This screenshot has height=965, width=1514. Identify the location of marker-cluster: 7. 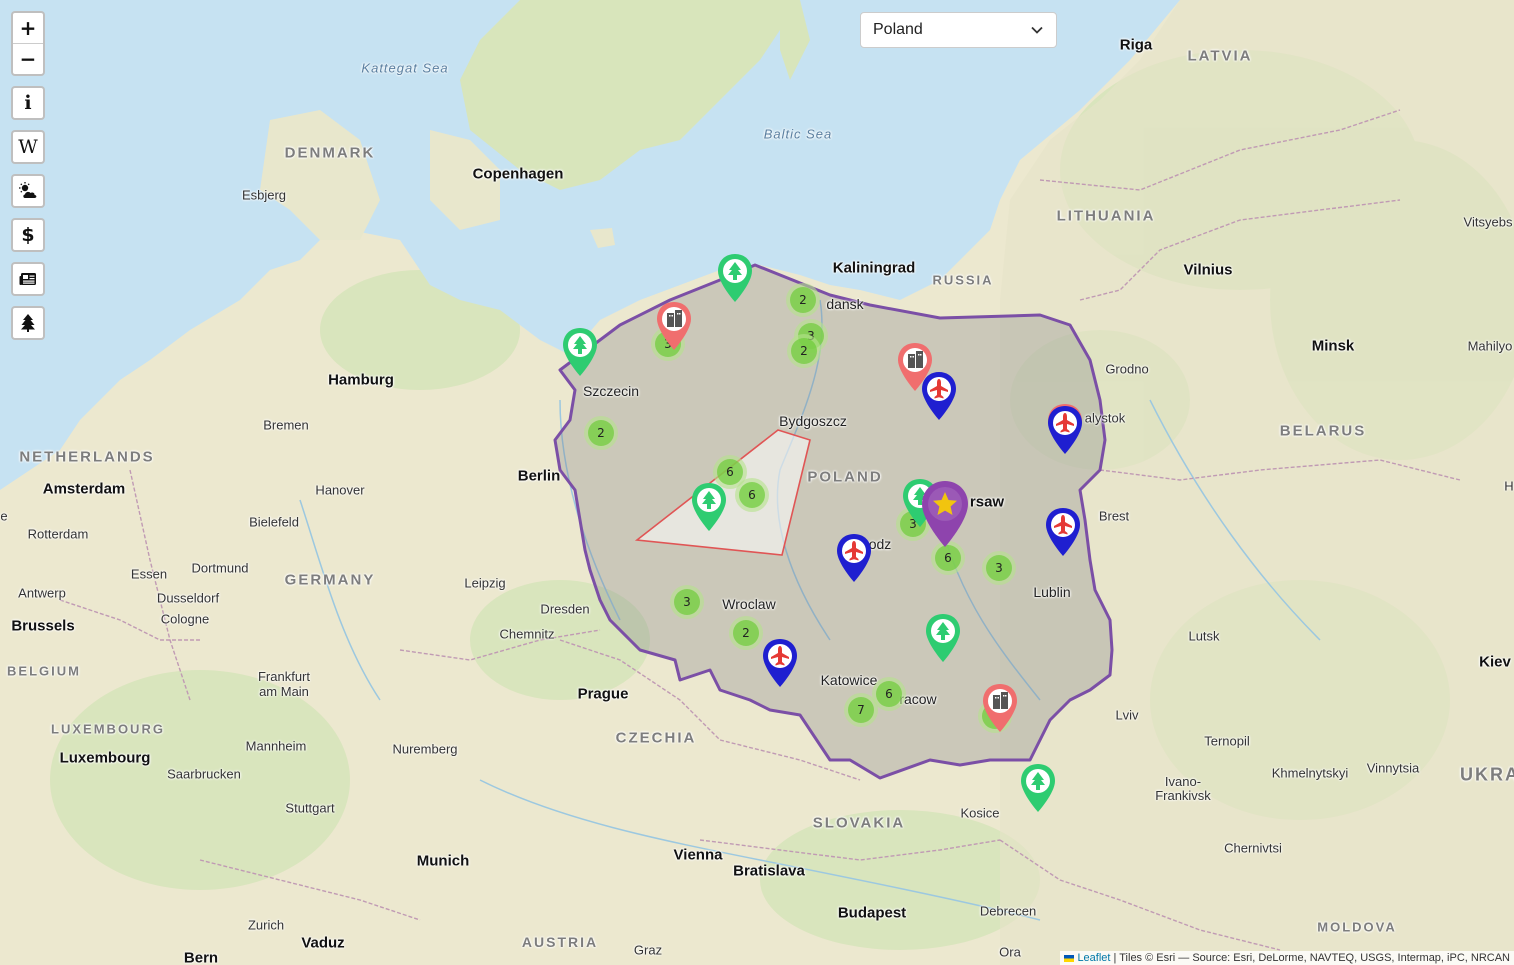
(861, 710).